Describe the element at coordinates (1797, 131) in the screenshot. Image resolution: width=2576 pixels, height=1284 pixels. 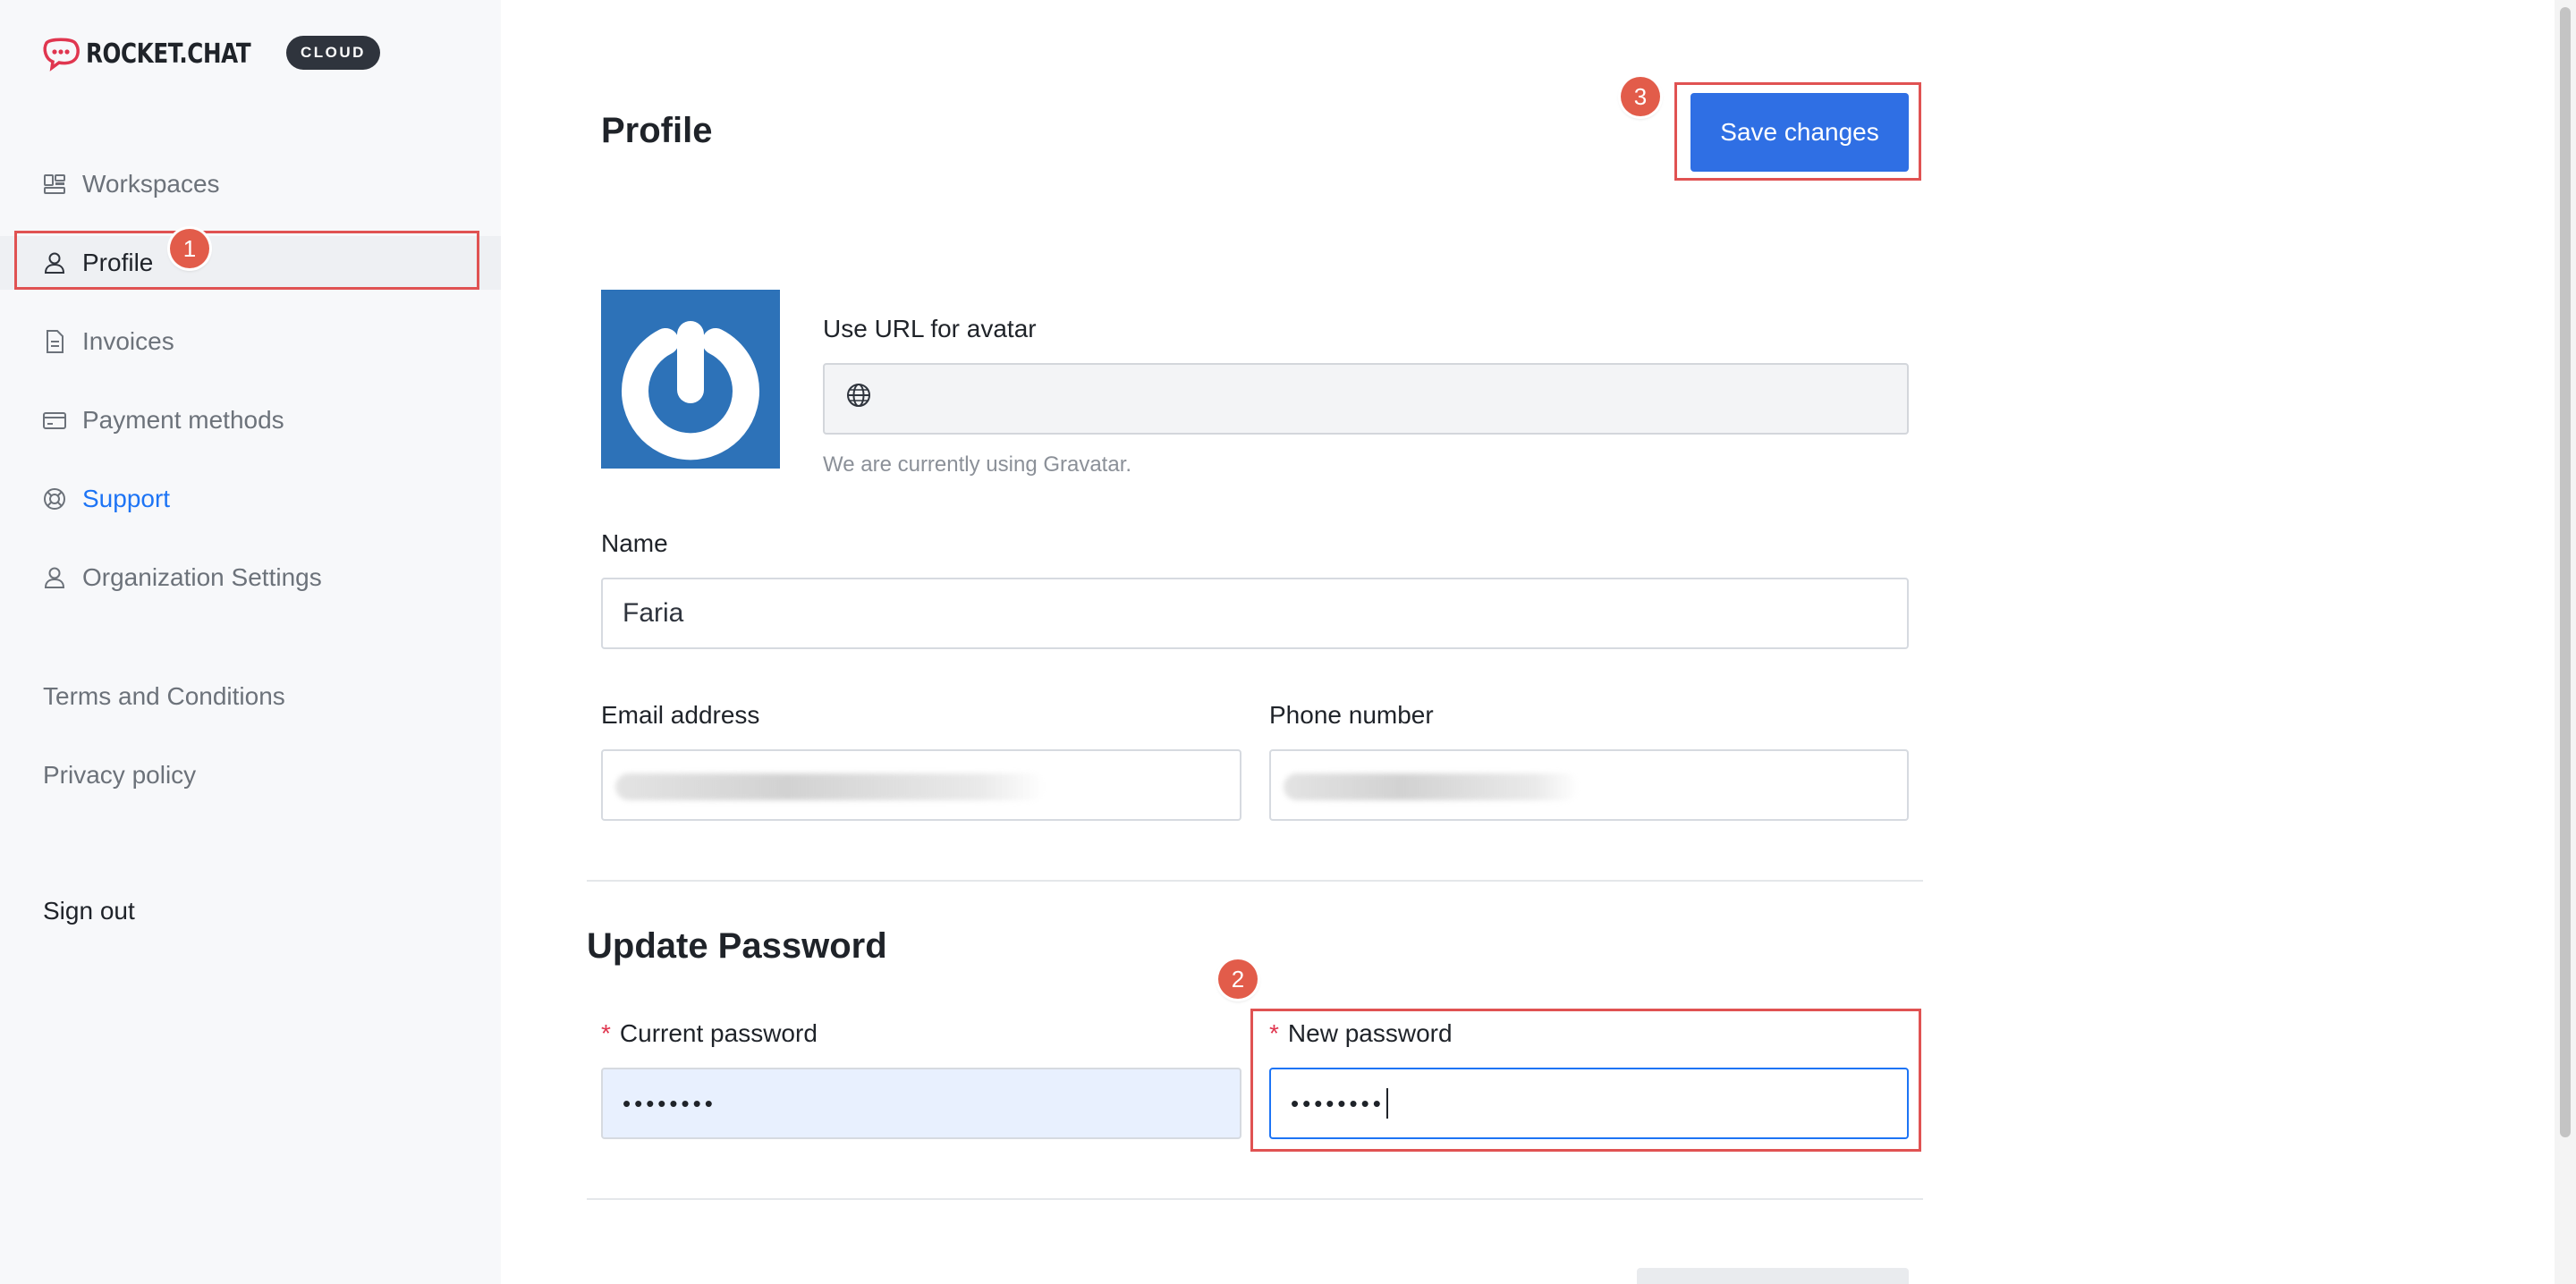
I see `annotation-box-save` at that location.